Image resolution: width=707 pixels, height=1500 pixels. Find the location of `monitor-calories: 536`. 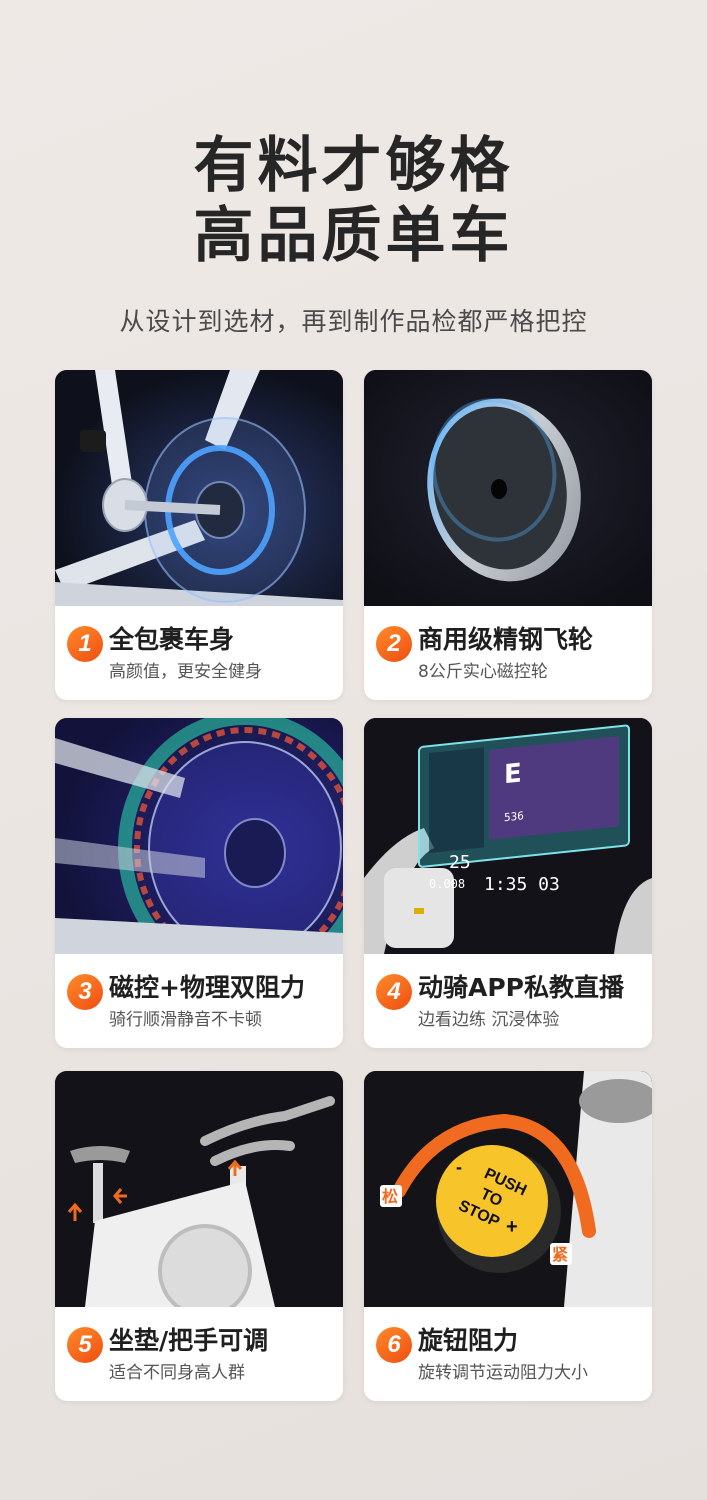

monitor-calories: 536 is located at coordinates (514, 816).